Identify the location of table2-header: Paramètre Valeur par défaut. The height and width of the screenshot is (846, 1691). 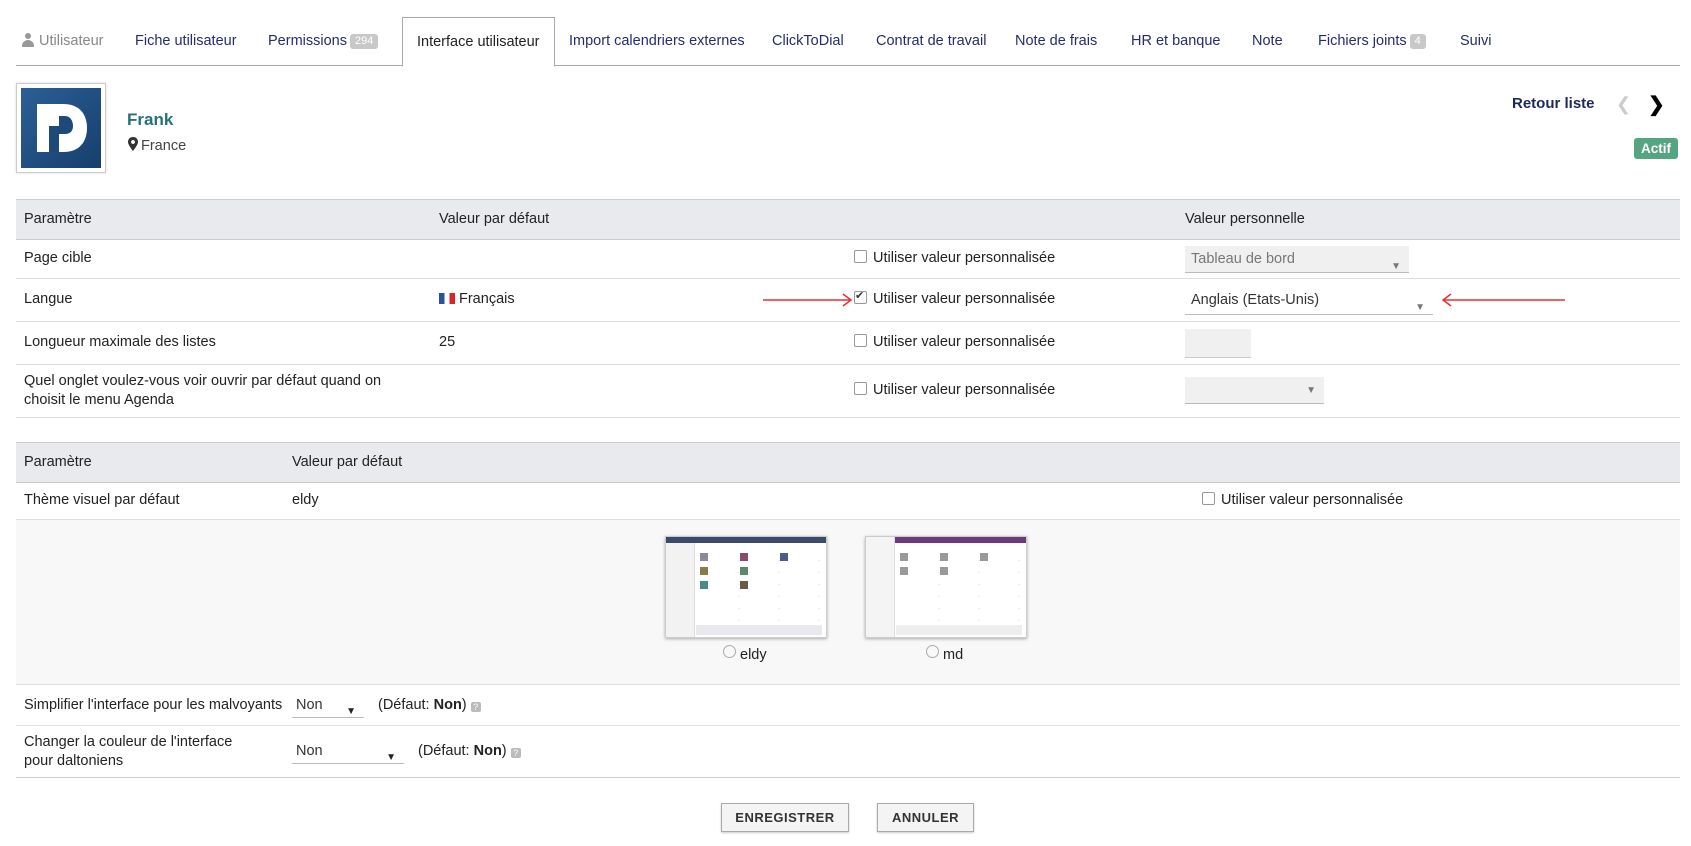
(848, 462).